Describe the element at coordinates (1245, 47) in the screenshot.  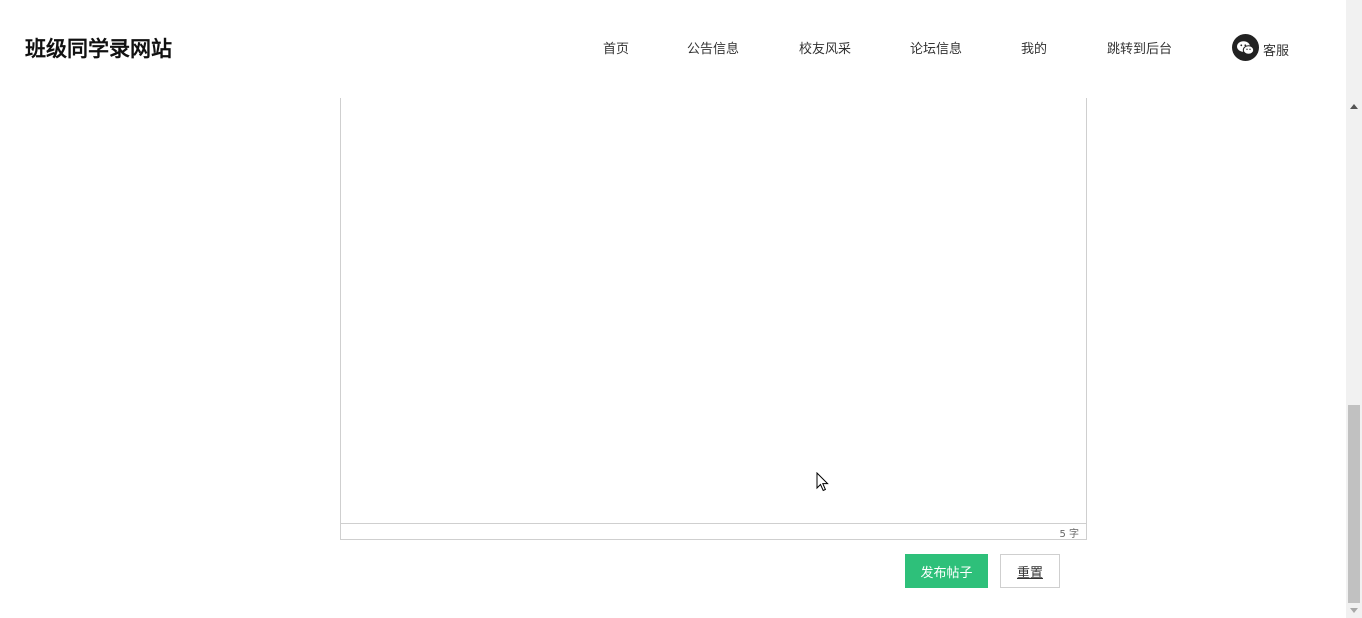
I see `wechat-icon` at that location.